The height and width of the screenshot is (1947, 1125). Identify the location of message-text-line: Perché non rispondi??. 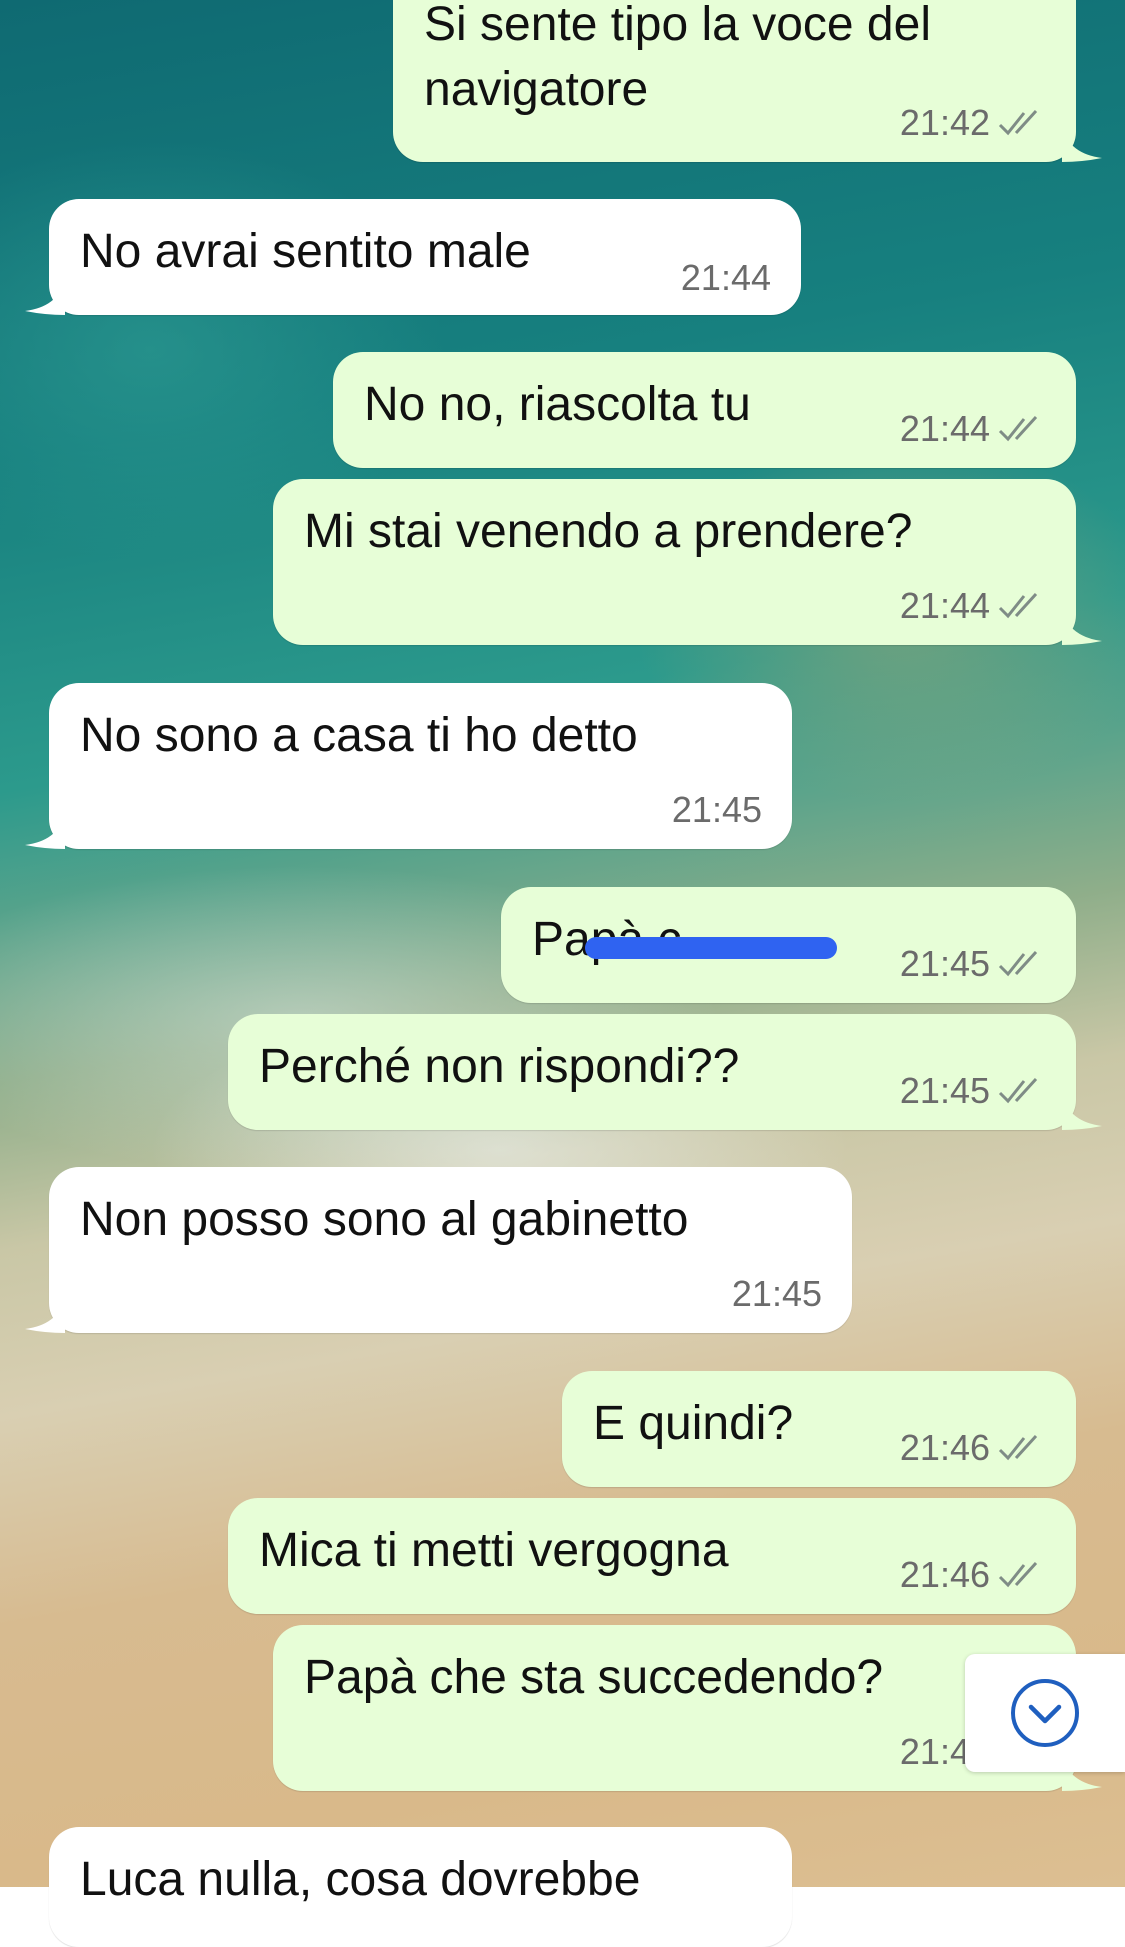
(499, 1066).